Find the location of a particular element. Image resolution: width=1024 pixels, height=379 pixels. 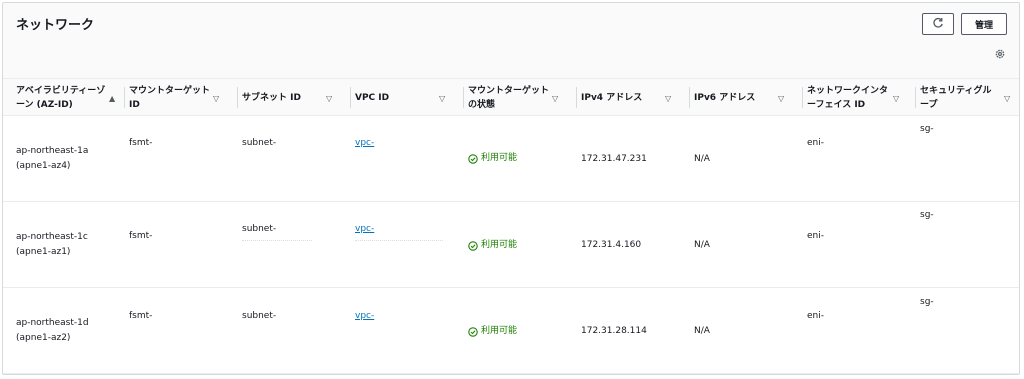

gear-icon is located at coordinates (1000, 54).